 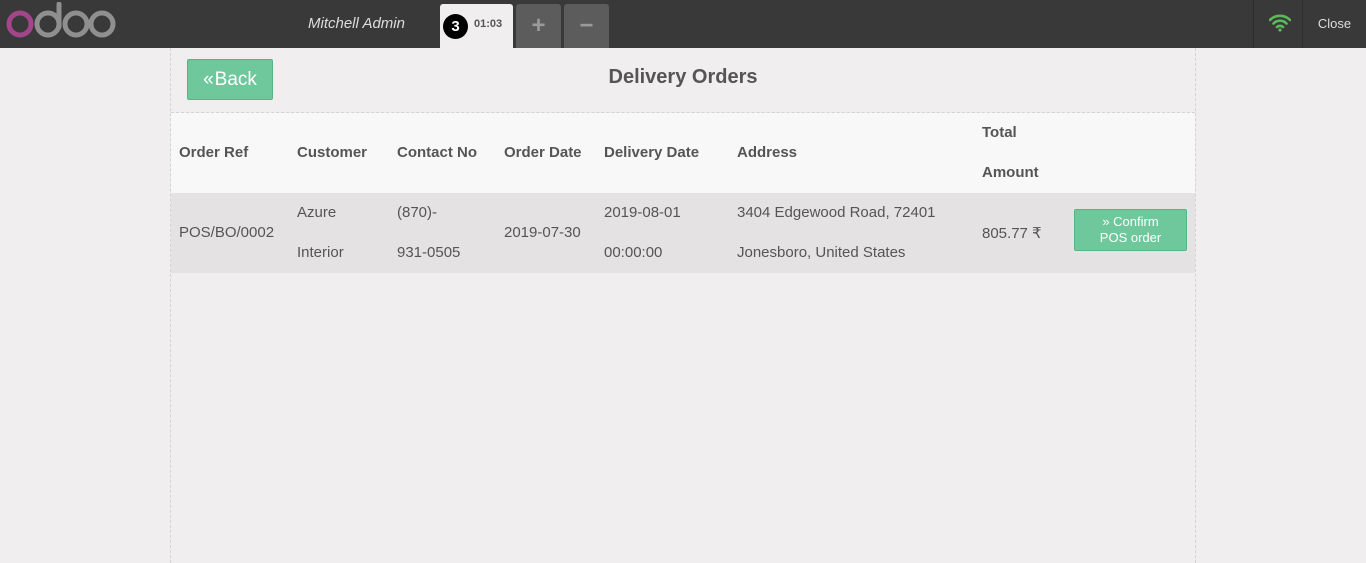 What do you see at coordinates (542, 232) in the screenshot?
I see `order-date: 2019-07-30` at bounding box center [542, 232].